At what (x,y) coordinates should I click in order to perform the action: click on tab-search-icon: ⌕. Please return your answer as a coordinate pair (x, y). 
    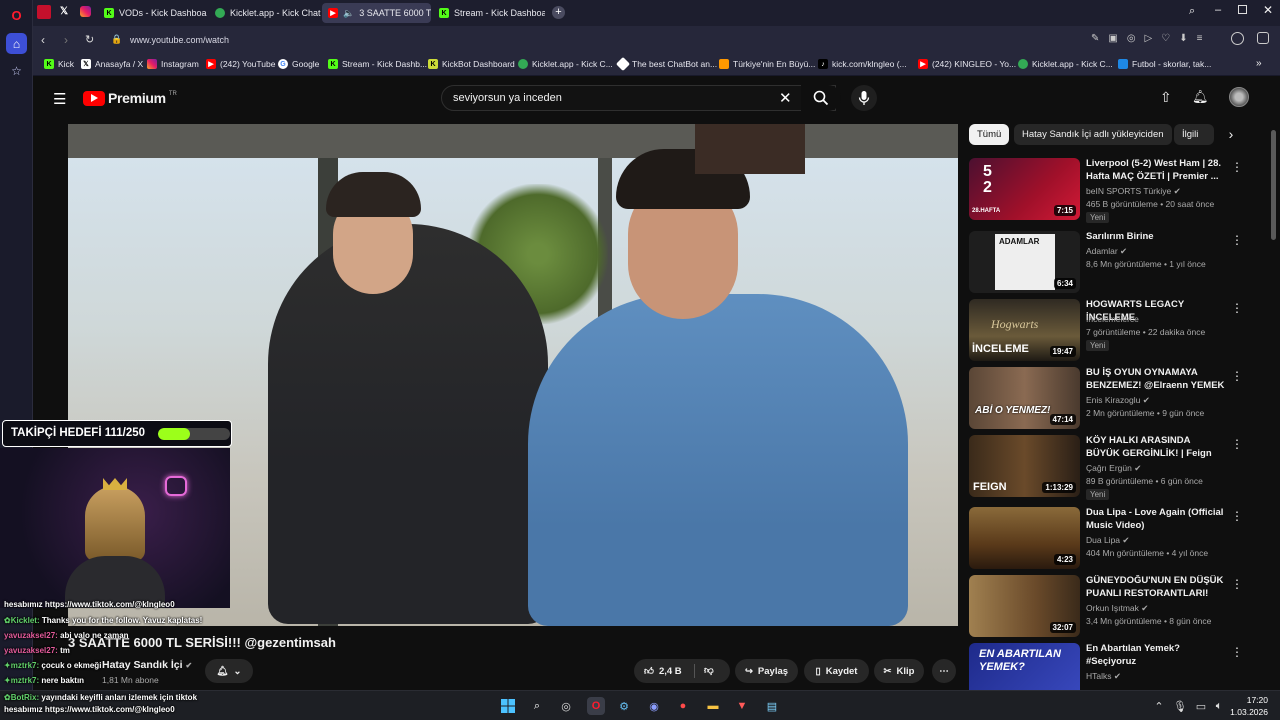
    Looking at the image, I should click on (1192, 11).